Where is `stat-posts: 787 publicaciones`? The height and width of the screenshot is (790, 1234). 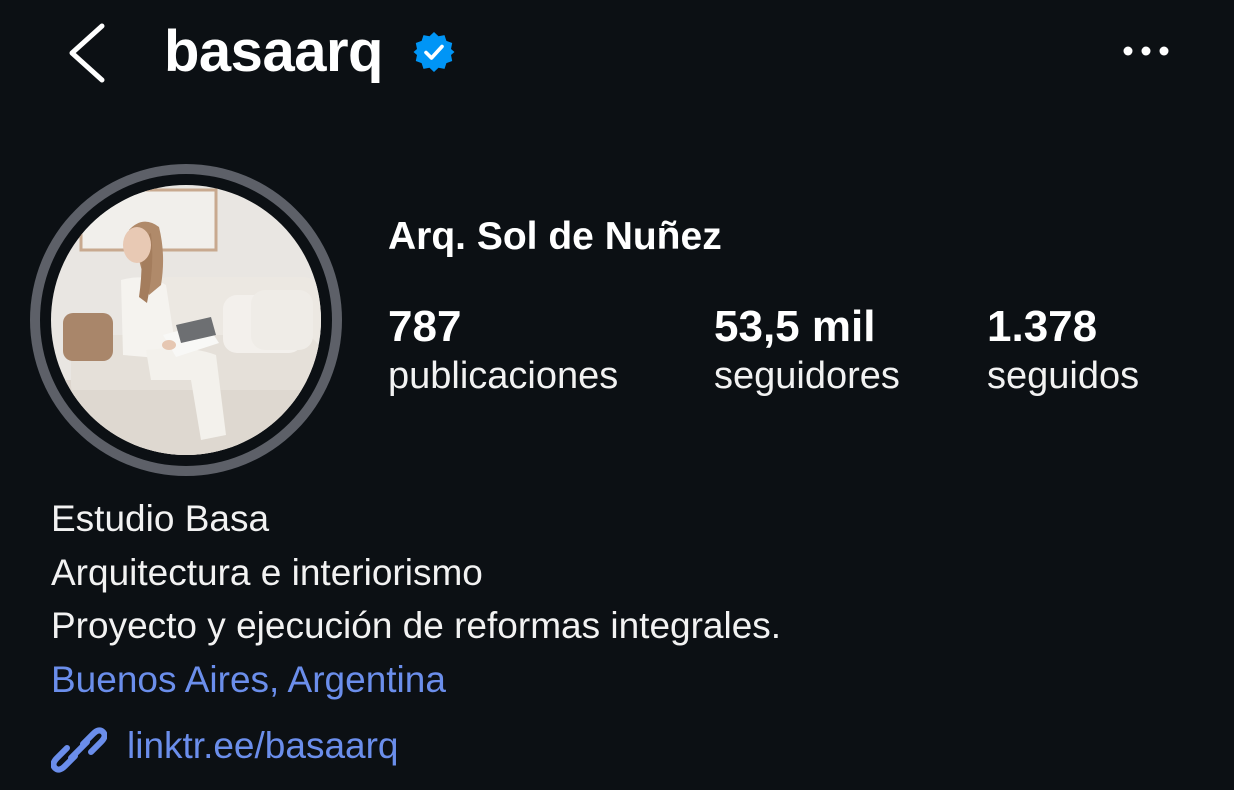
stat-posts: 787 publicaciones is located at coordinates (503, 350).